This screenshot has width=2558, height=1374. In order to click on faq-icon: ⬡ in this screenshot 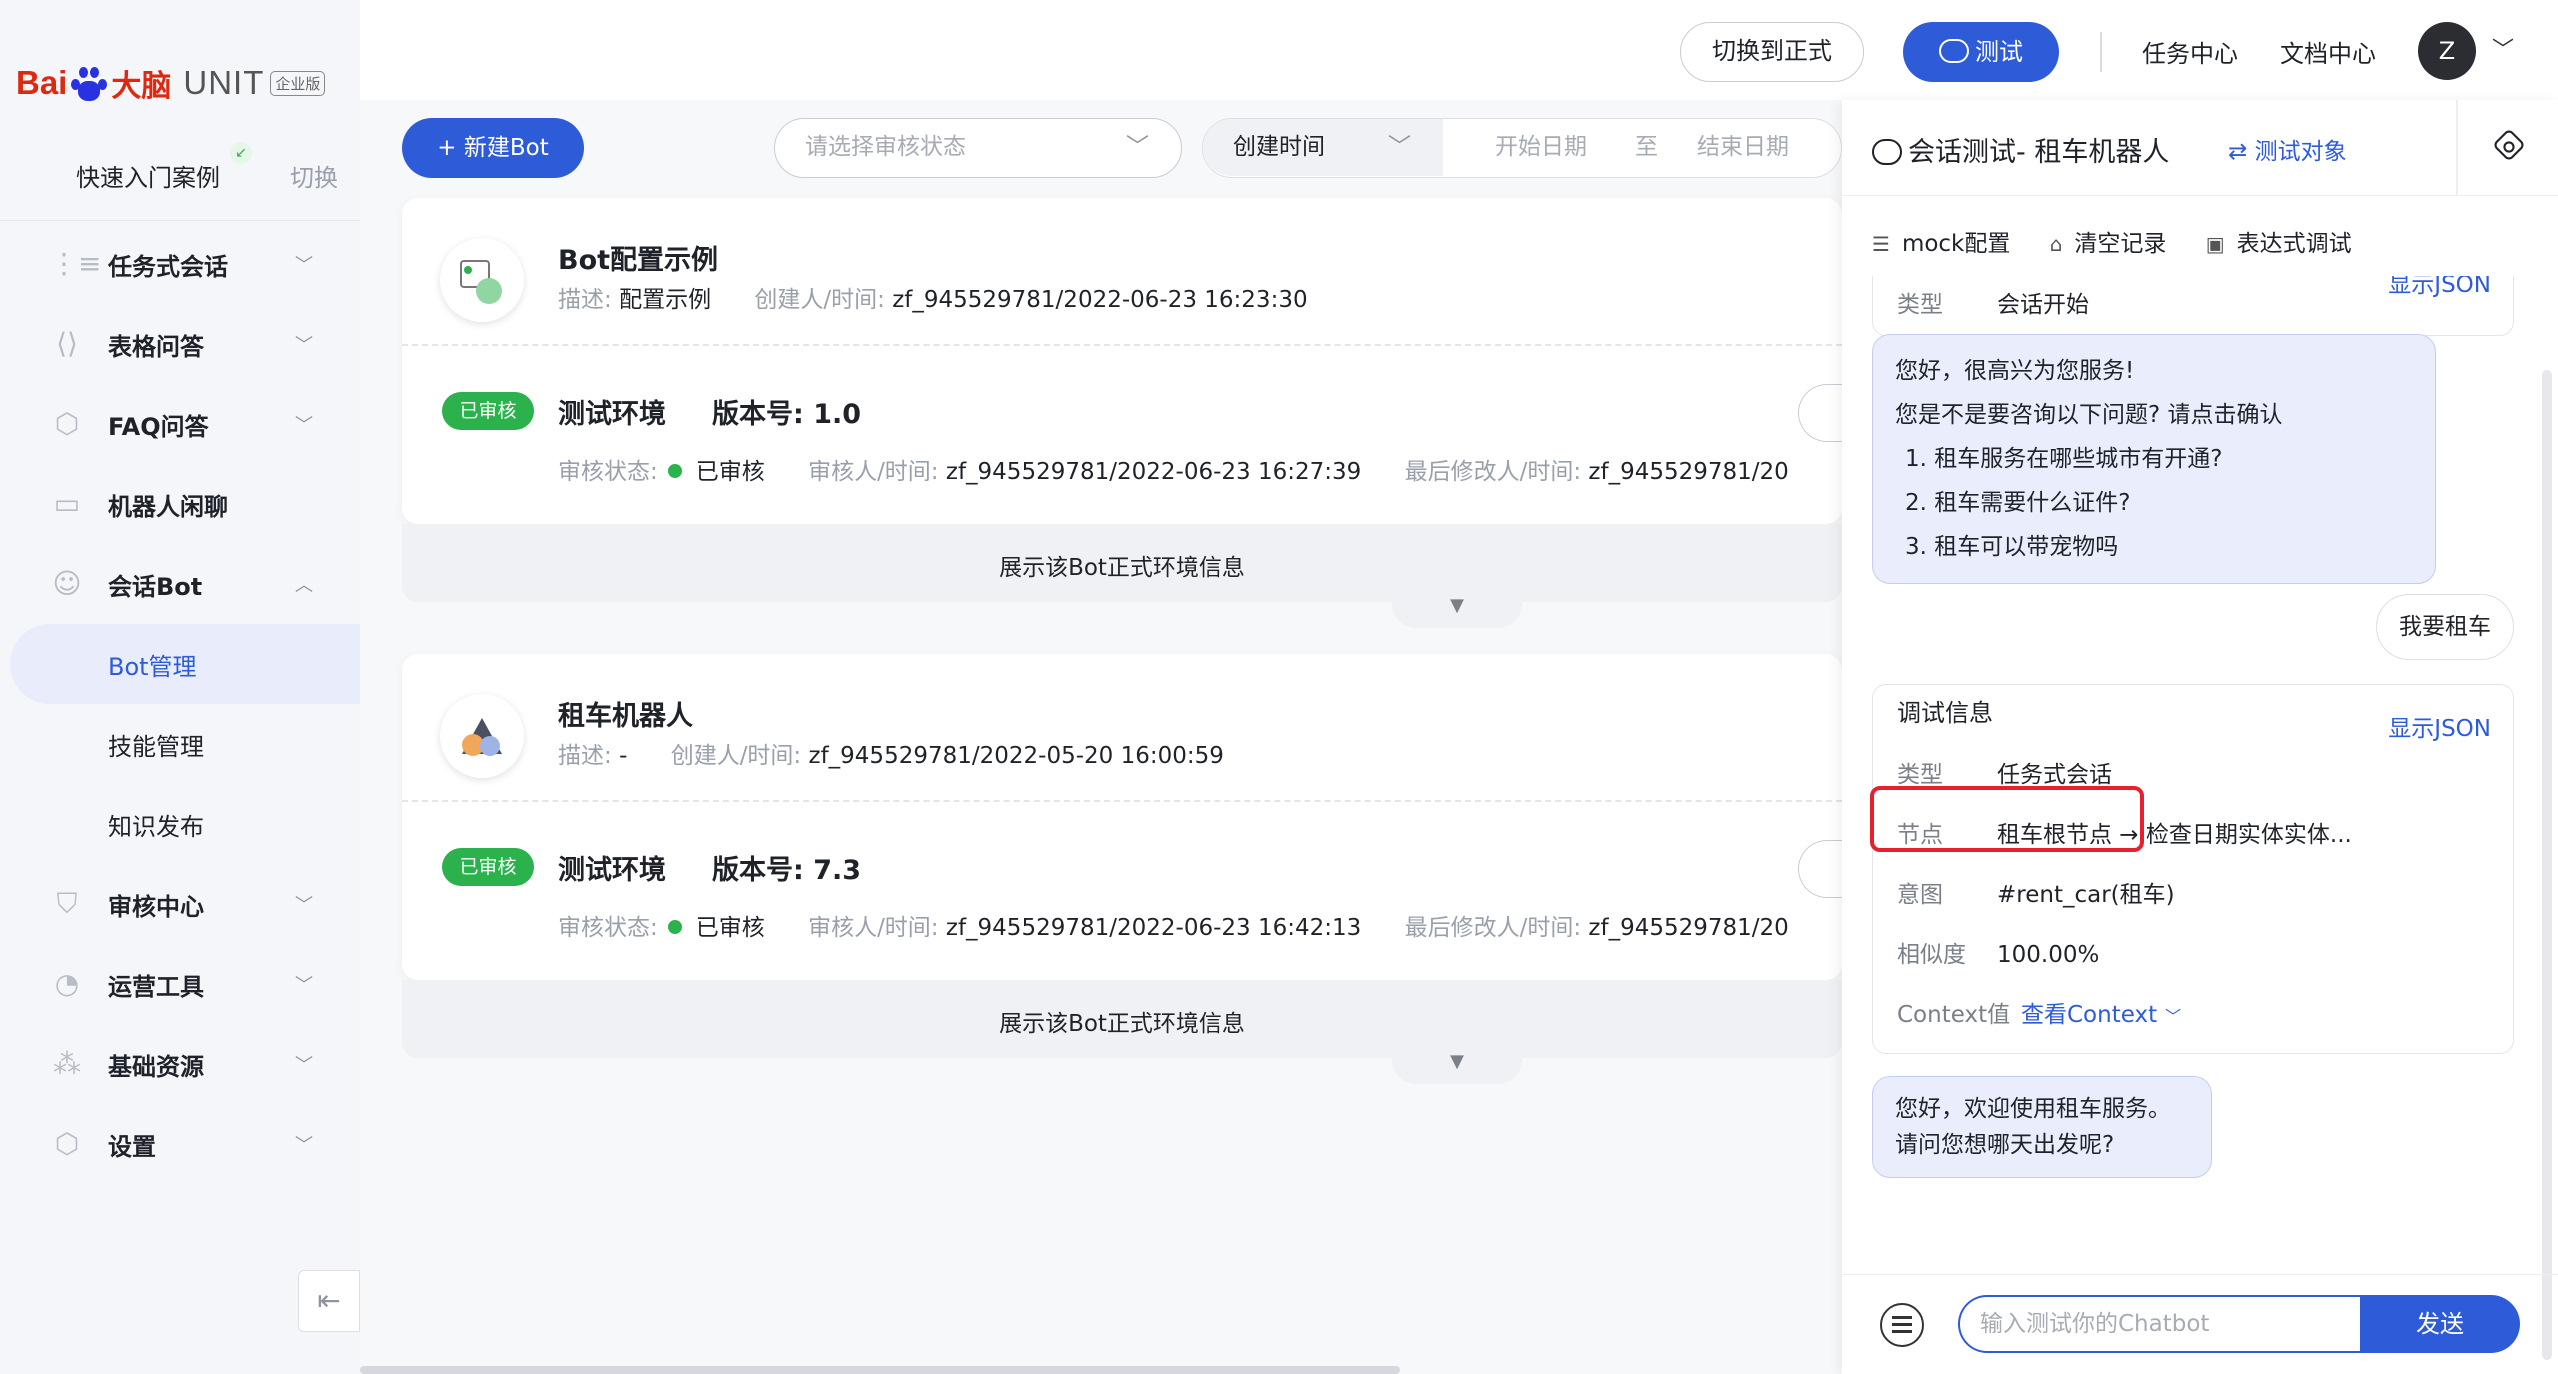, I will do `click(67, 423)`.